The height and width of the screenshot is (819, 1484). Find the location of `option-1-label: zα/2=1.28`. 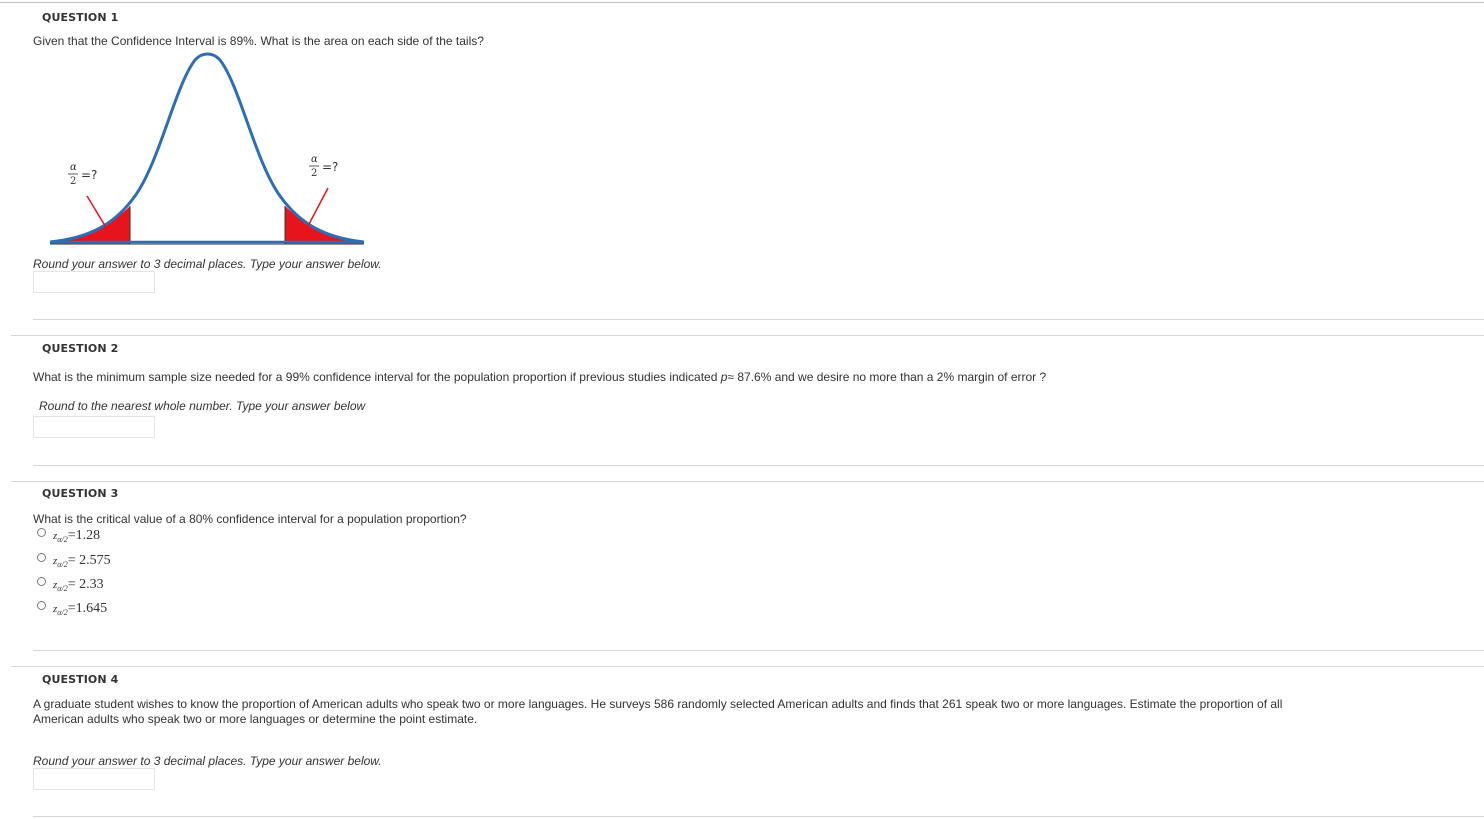

option-1-label: zα/2=1.28 is located at coordinates (77, 536).